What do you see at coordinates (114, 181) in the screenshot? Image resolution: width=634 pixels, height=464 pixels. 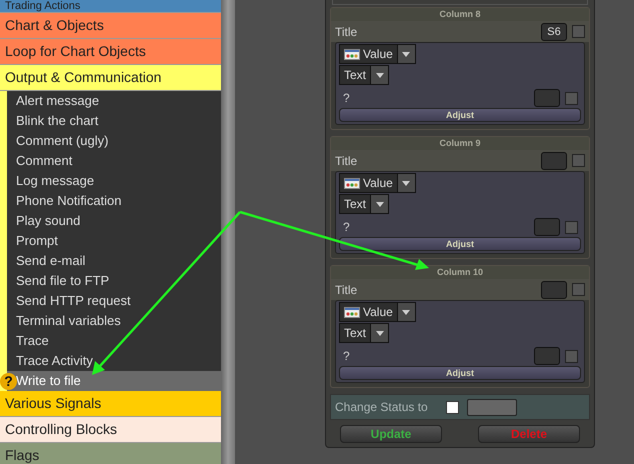 I see `sidebar-item: Log message` at bounding box center [114, 181].